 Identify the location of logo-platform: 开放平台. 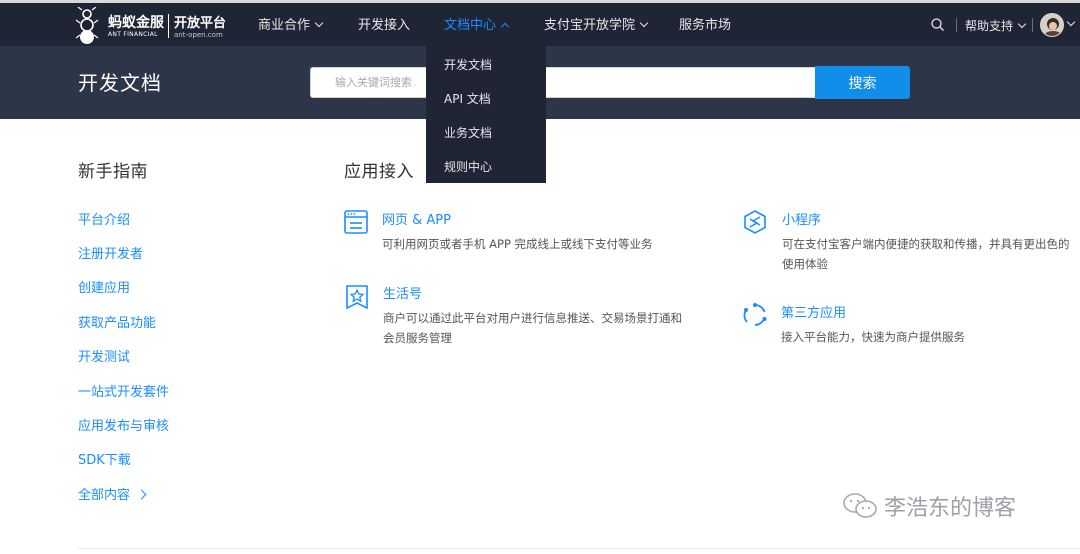
(200, 23).